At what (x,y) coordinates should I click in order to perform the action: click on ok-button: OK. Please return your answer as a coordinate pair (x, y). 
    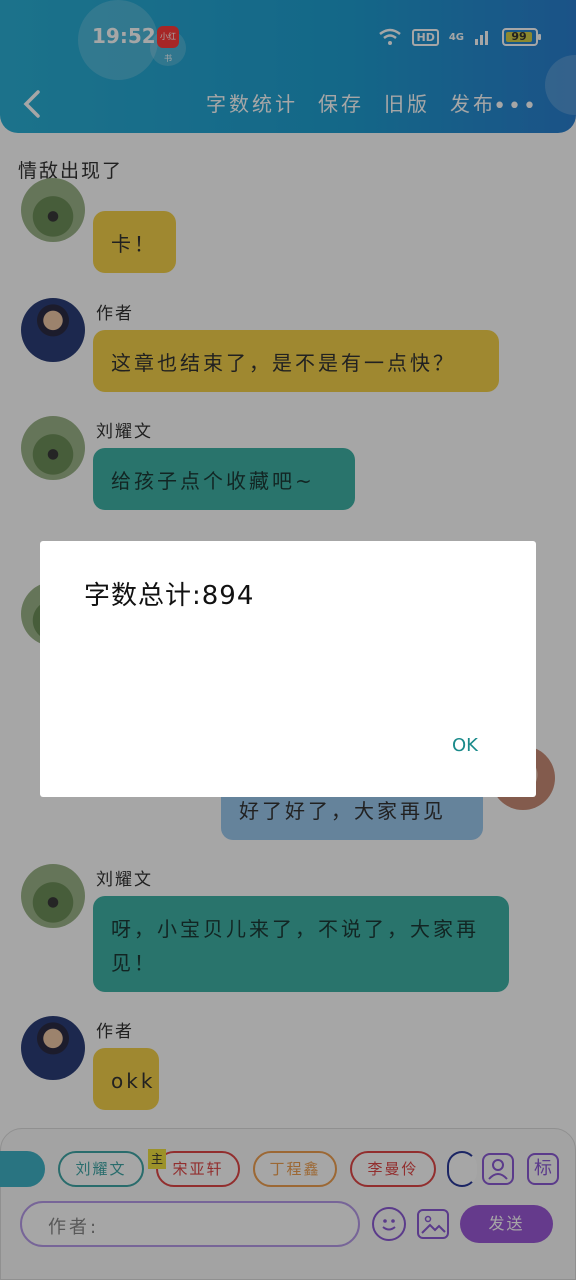
    Looking at the image, I should click on (465, 745).